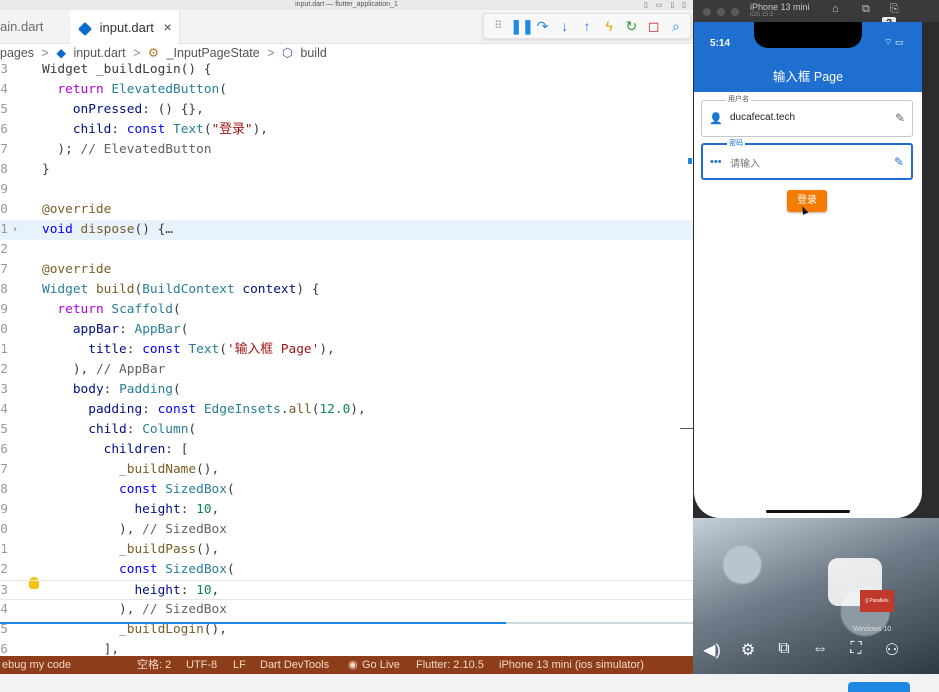 The height and width of the screenshot is (692, 939). Describe the element at coordinates (125, 27) in the screenshot. I see `tab-input-dart: input.dart ×` at that location.